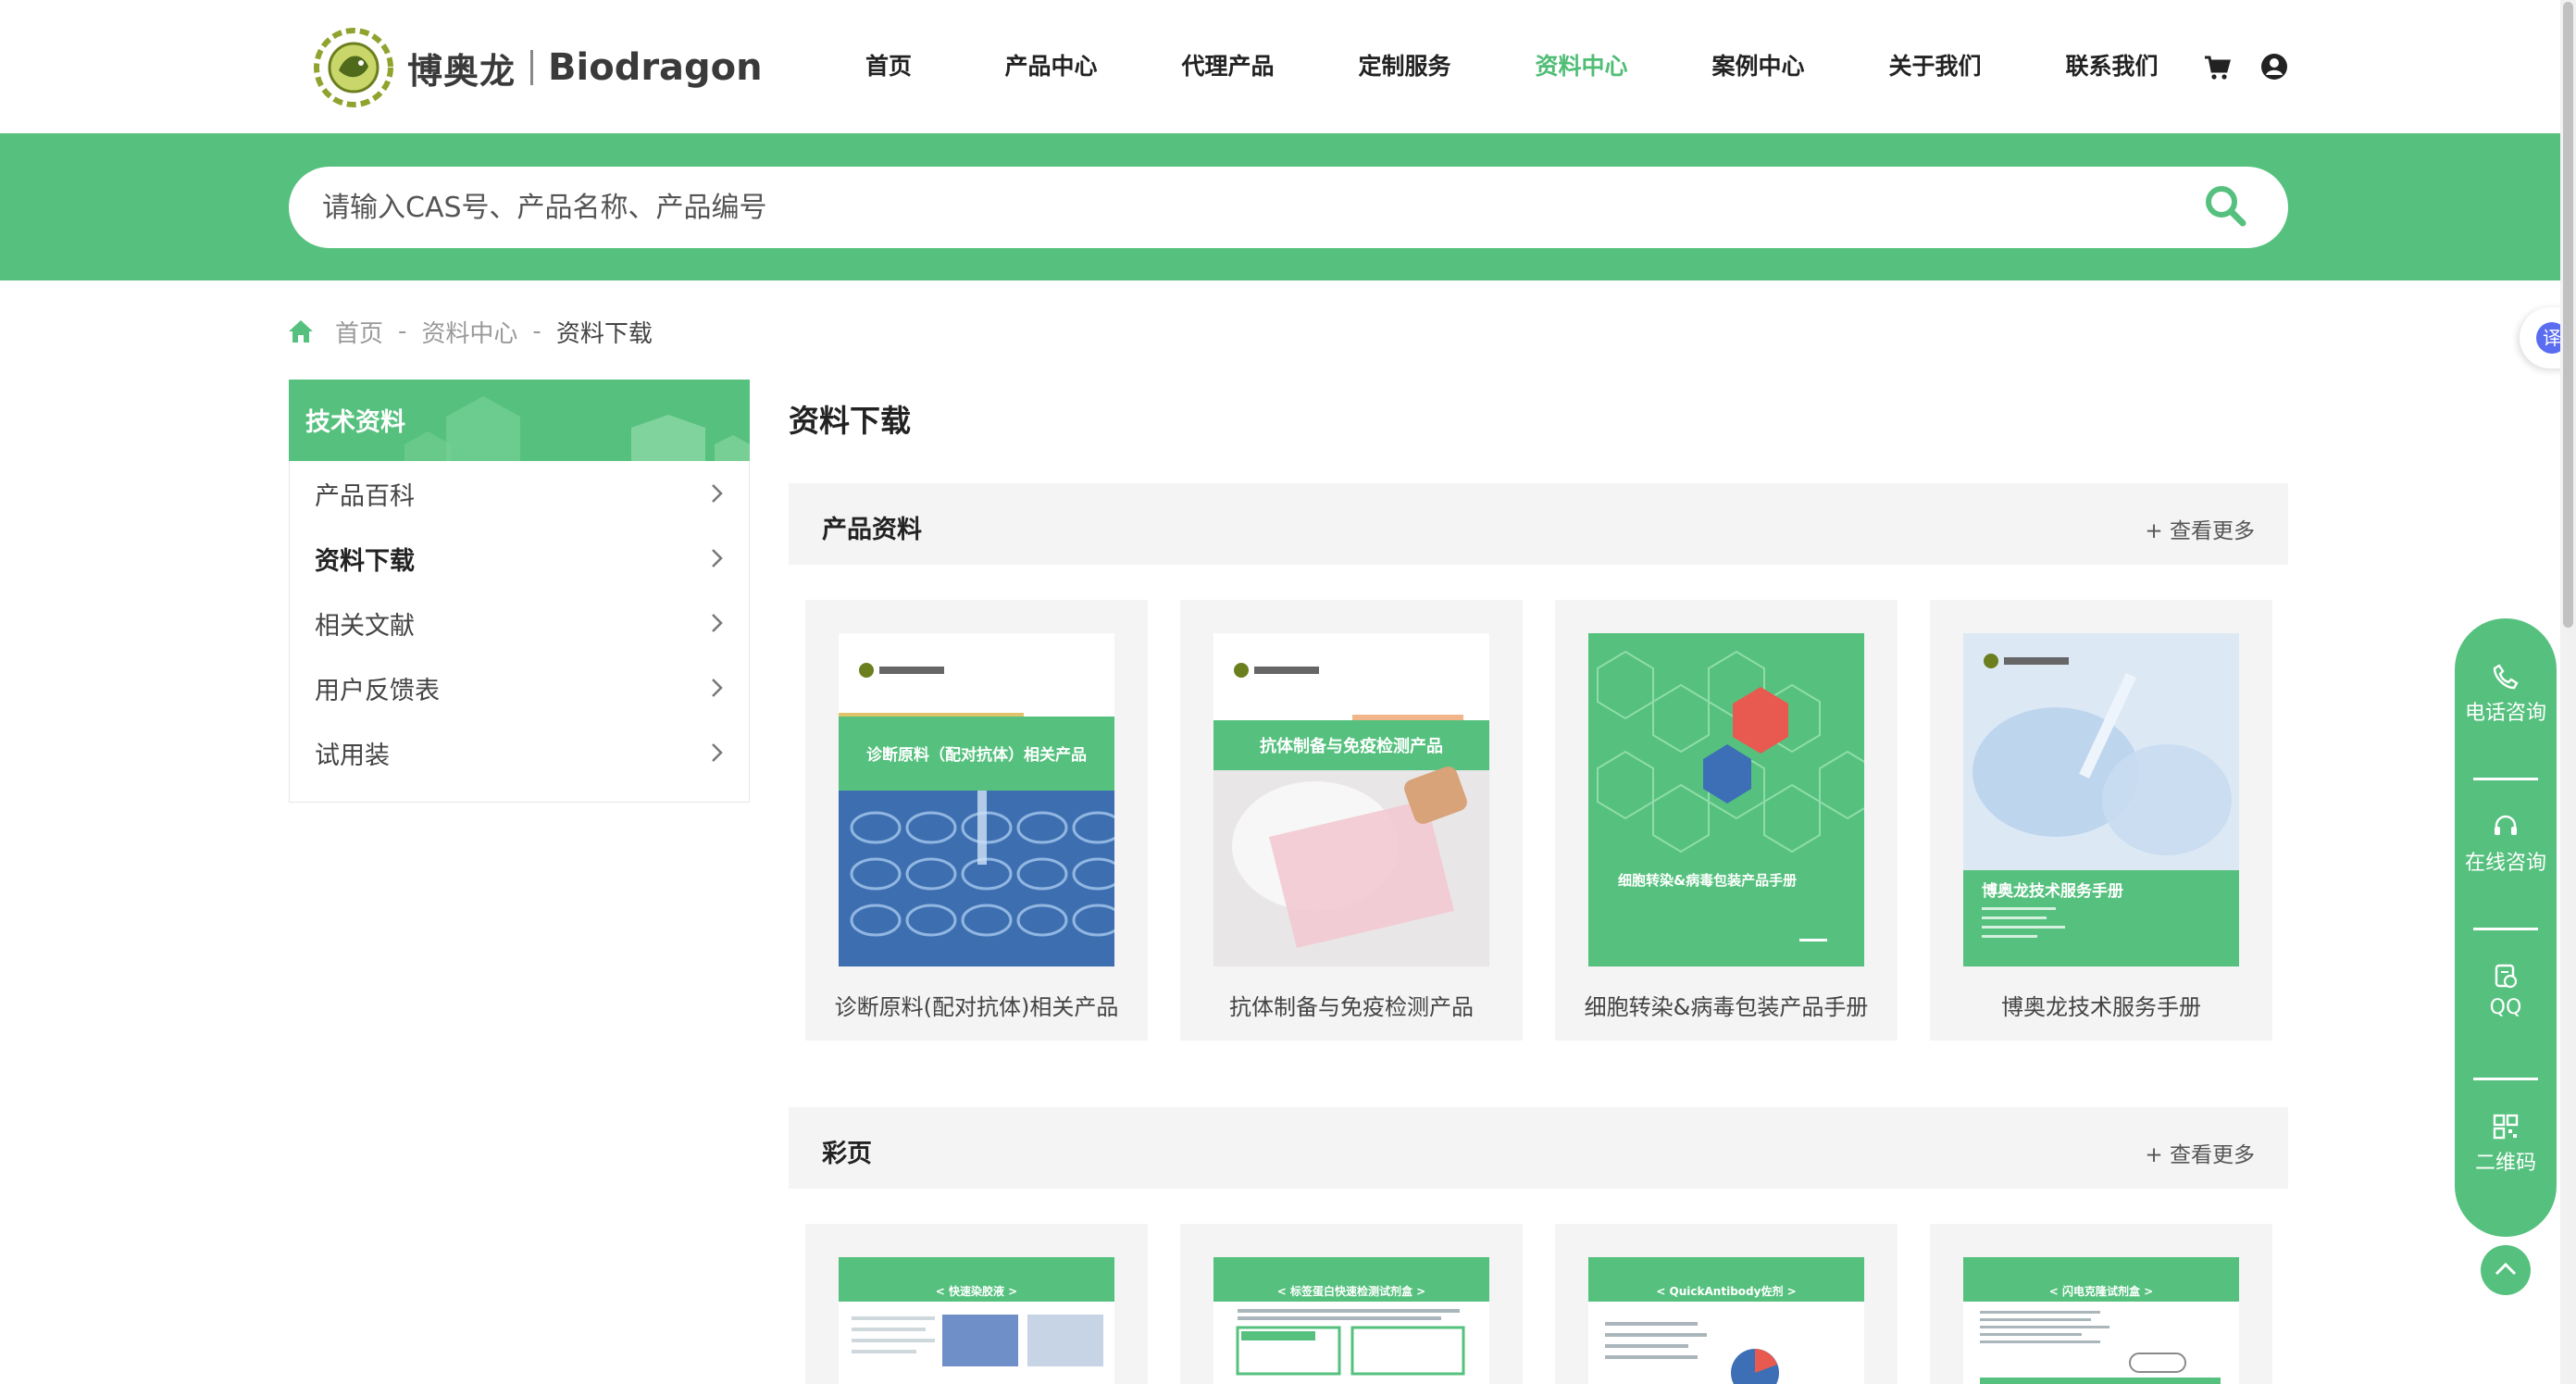 The width and height of the screenshot is (2576, 1384). Describe the element at coordinates (365, 496) in the screenshot. I see `sidebar-item-label: 产品百科` at that location.